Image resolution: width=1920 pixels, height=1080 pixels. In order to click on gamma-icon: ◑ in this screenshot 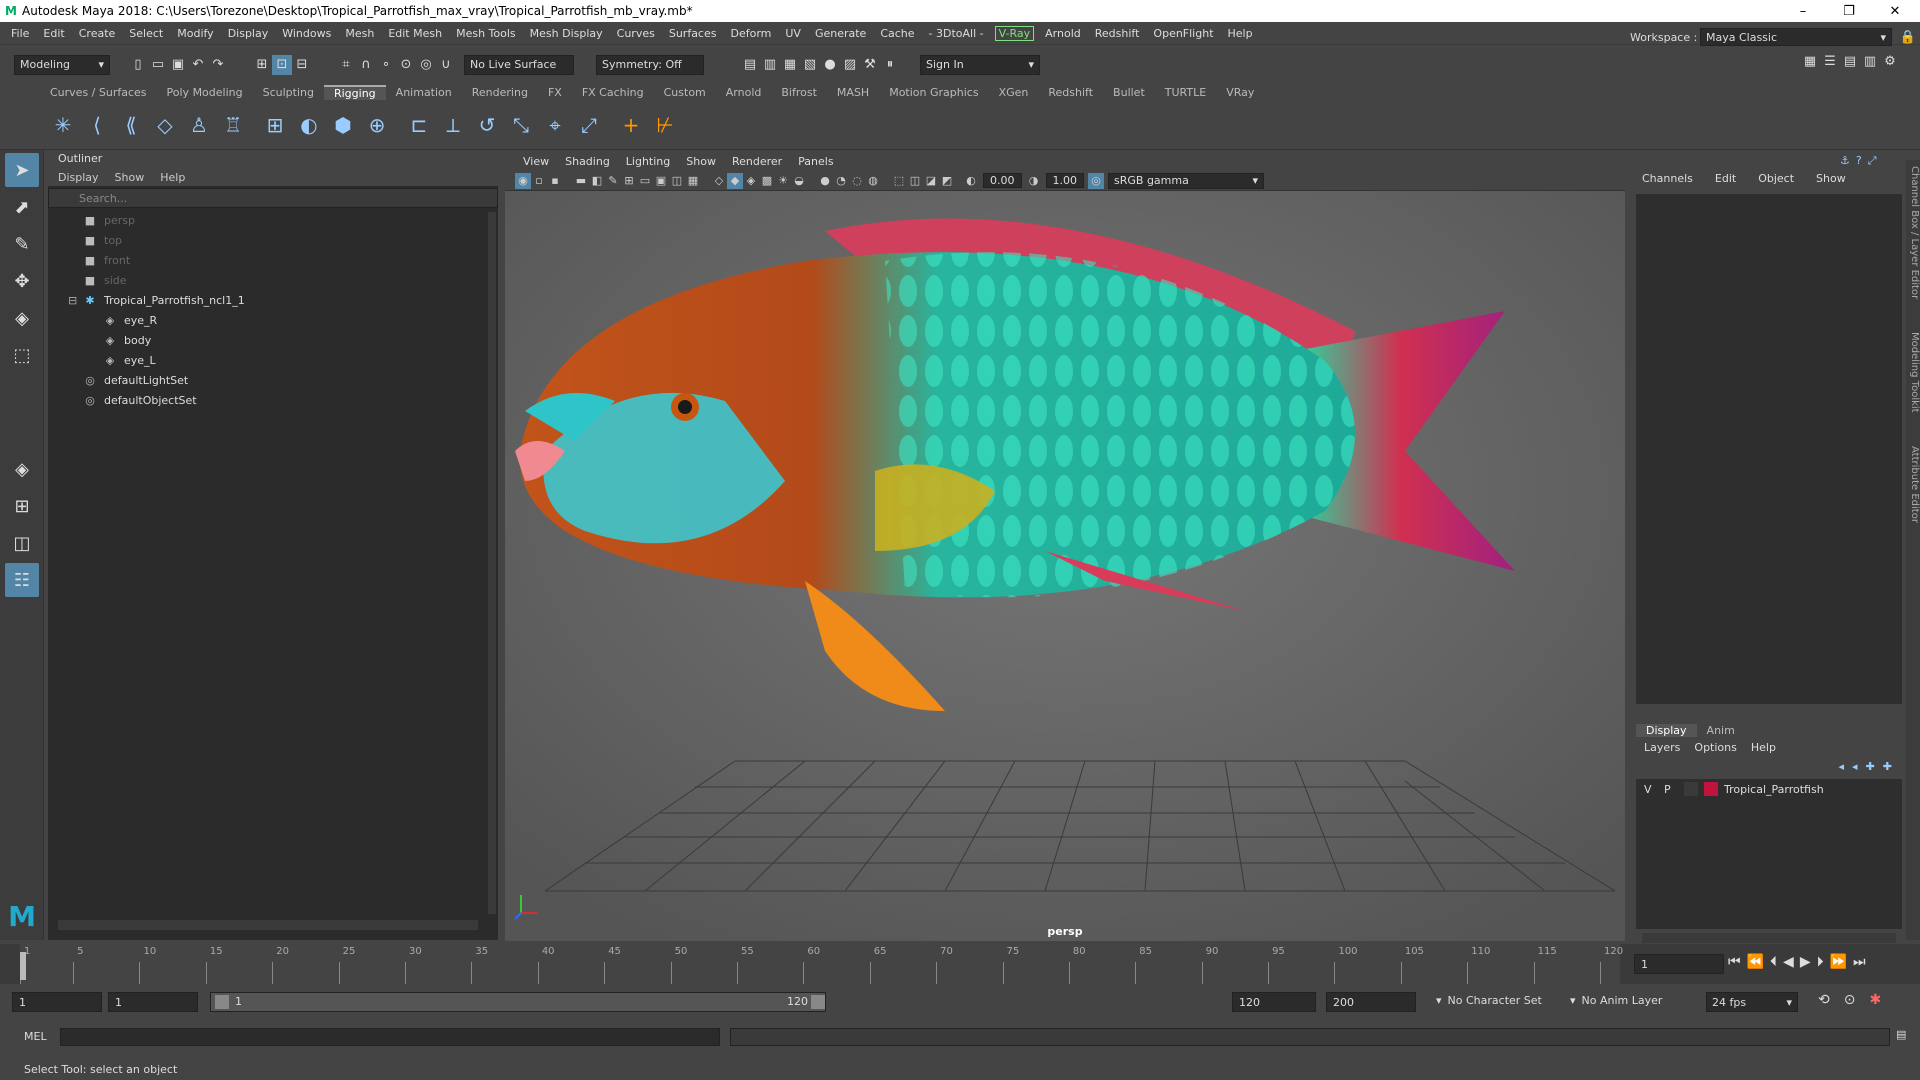, I will do `click(1034, 181)`.